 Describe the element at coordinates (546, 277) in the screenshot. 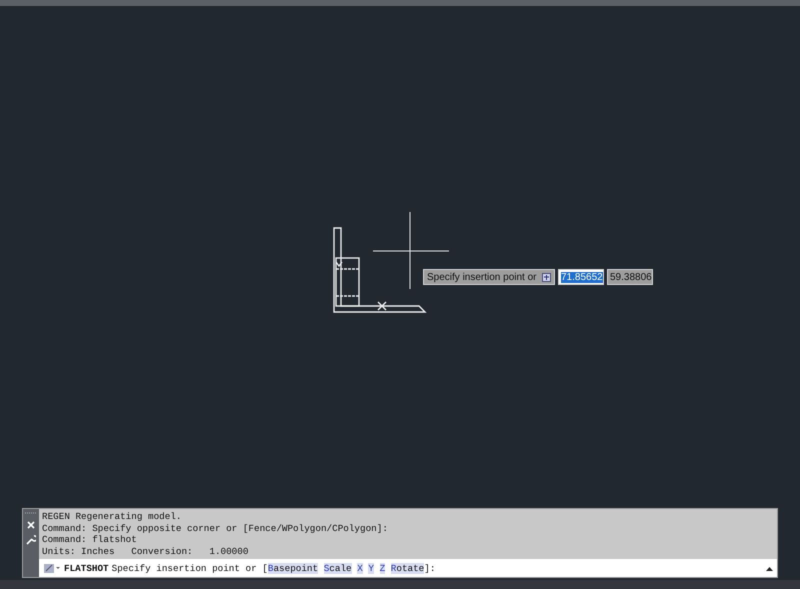

I see `dropdown-icon` at that location.